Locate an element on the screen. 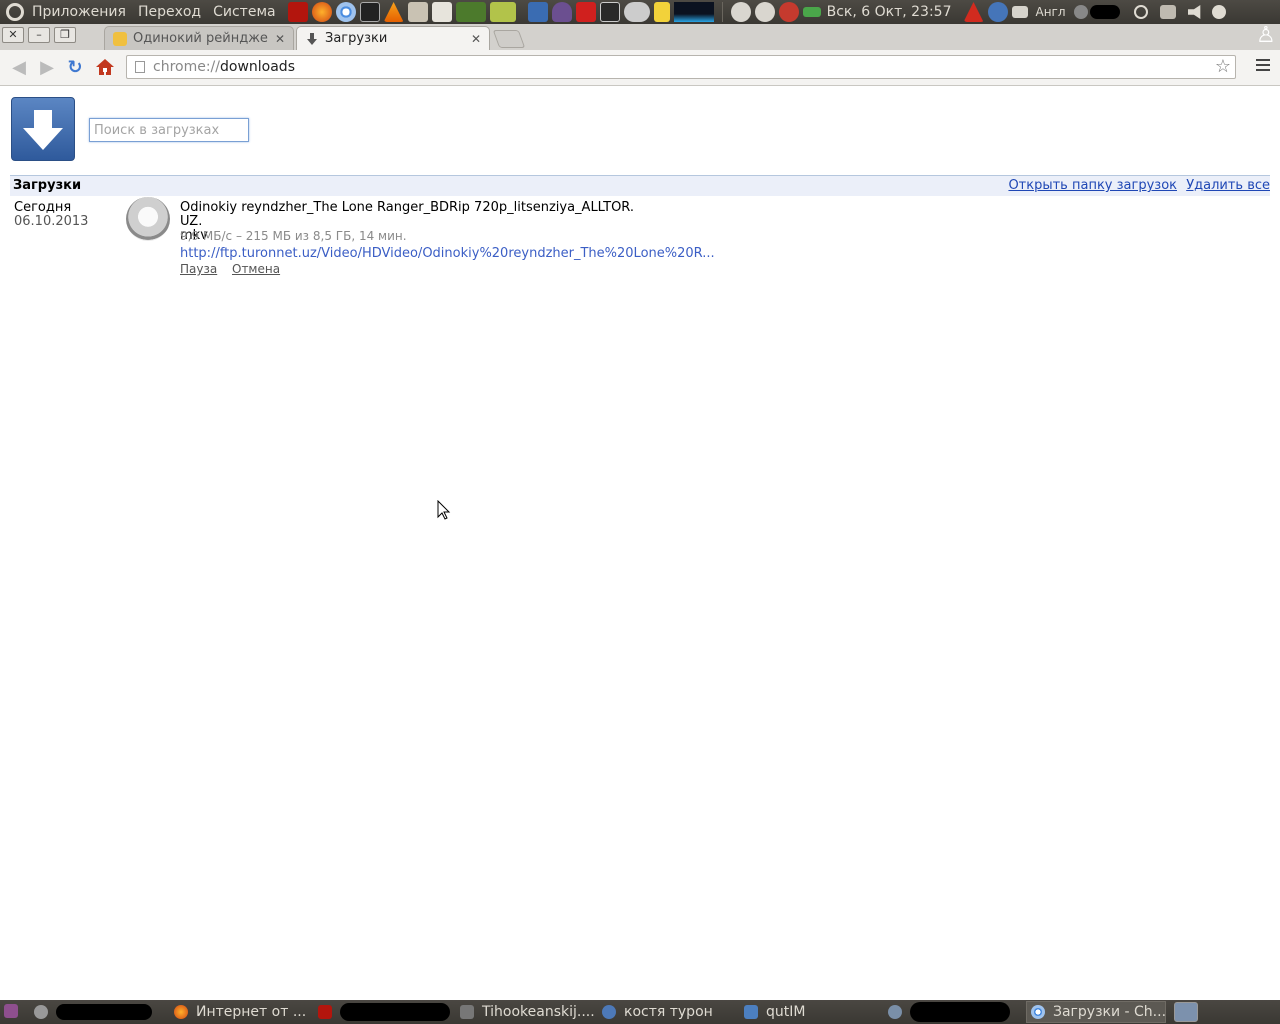  mail-icon is located at coordinates (1019, 12).